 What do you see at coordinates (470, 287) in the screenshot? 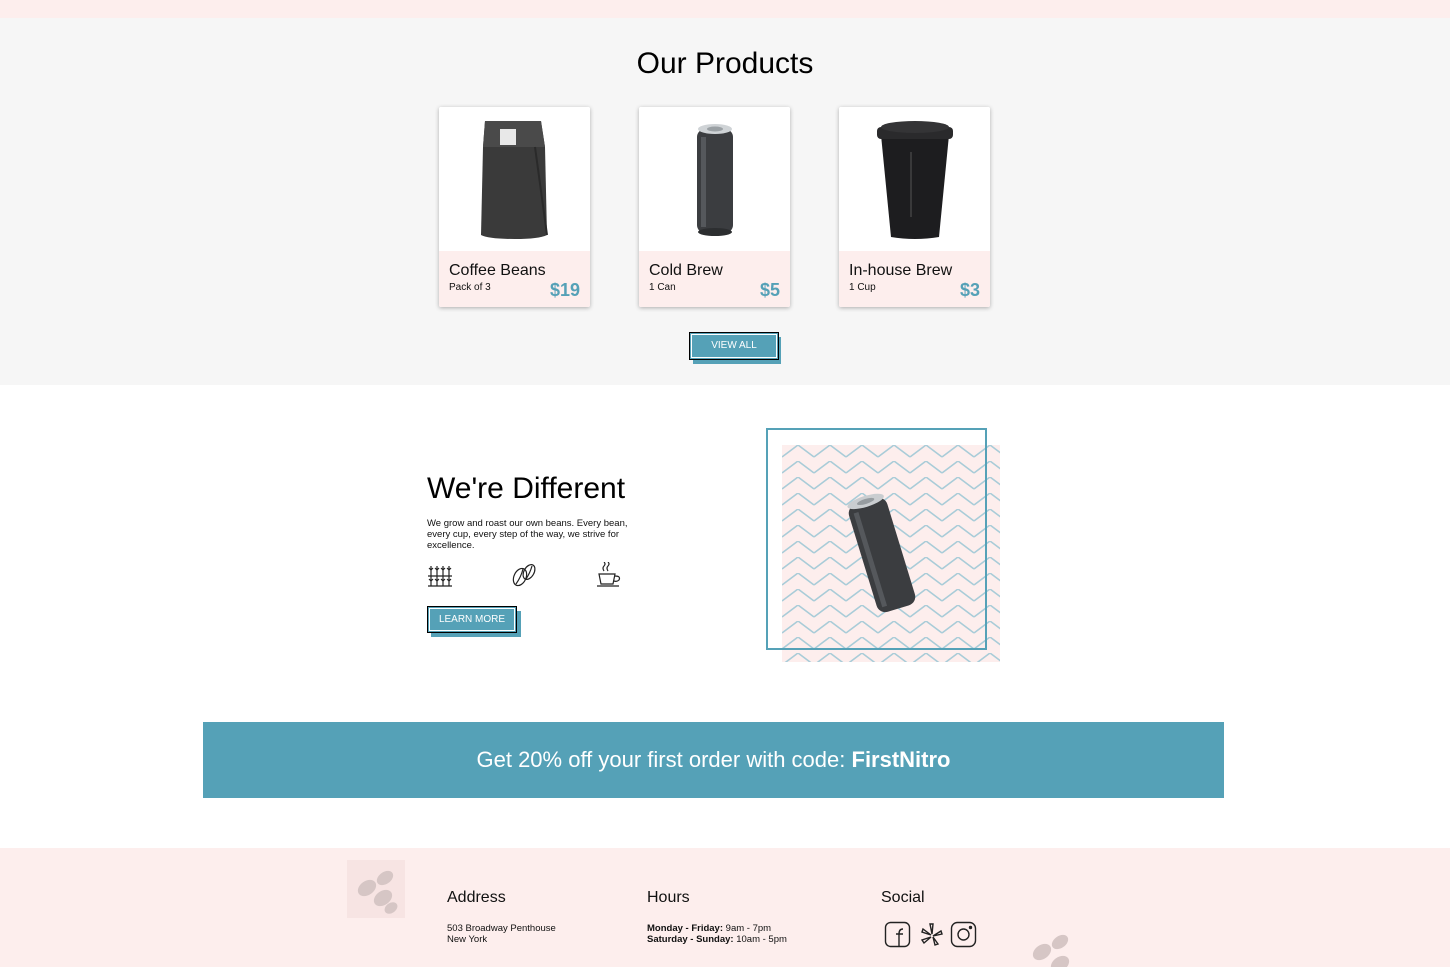
I see `product-qty: Pack of 3` at bounding box center [470, 287].